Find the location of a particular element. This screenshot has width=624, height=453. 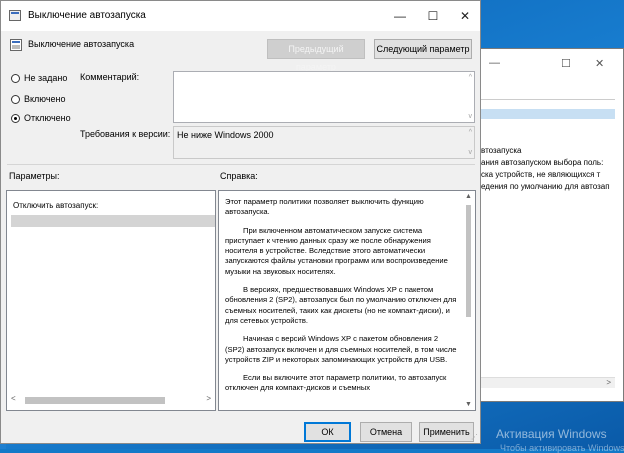

radio-label: Включено is located at coordinates (45, 99).